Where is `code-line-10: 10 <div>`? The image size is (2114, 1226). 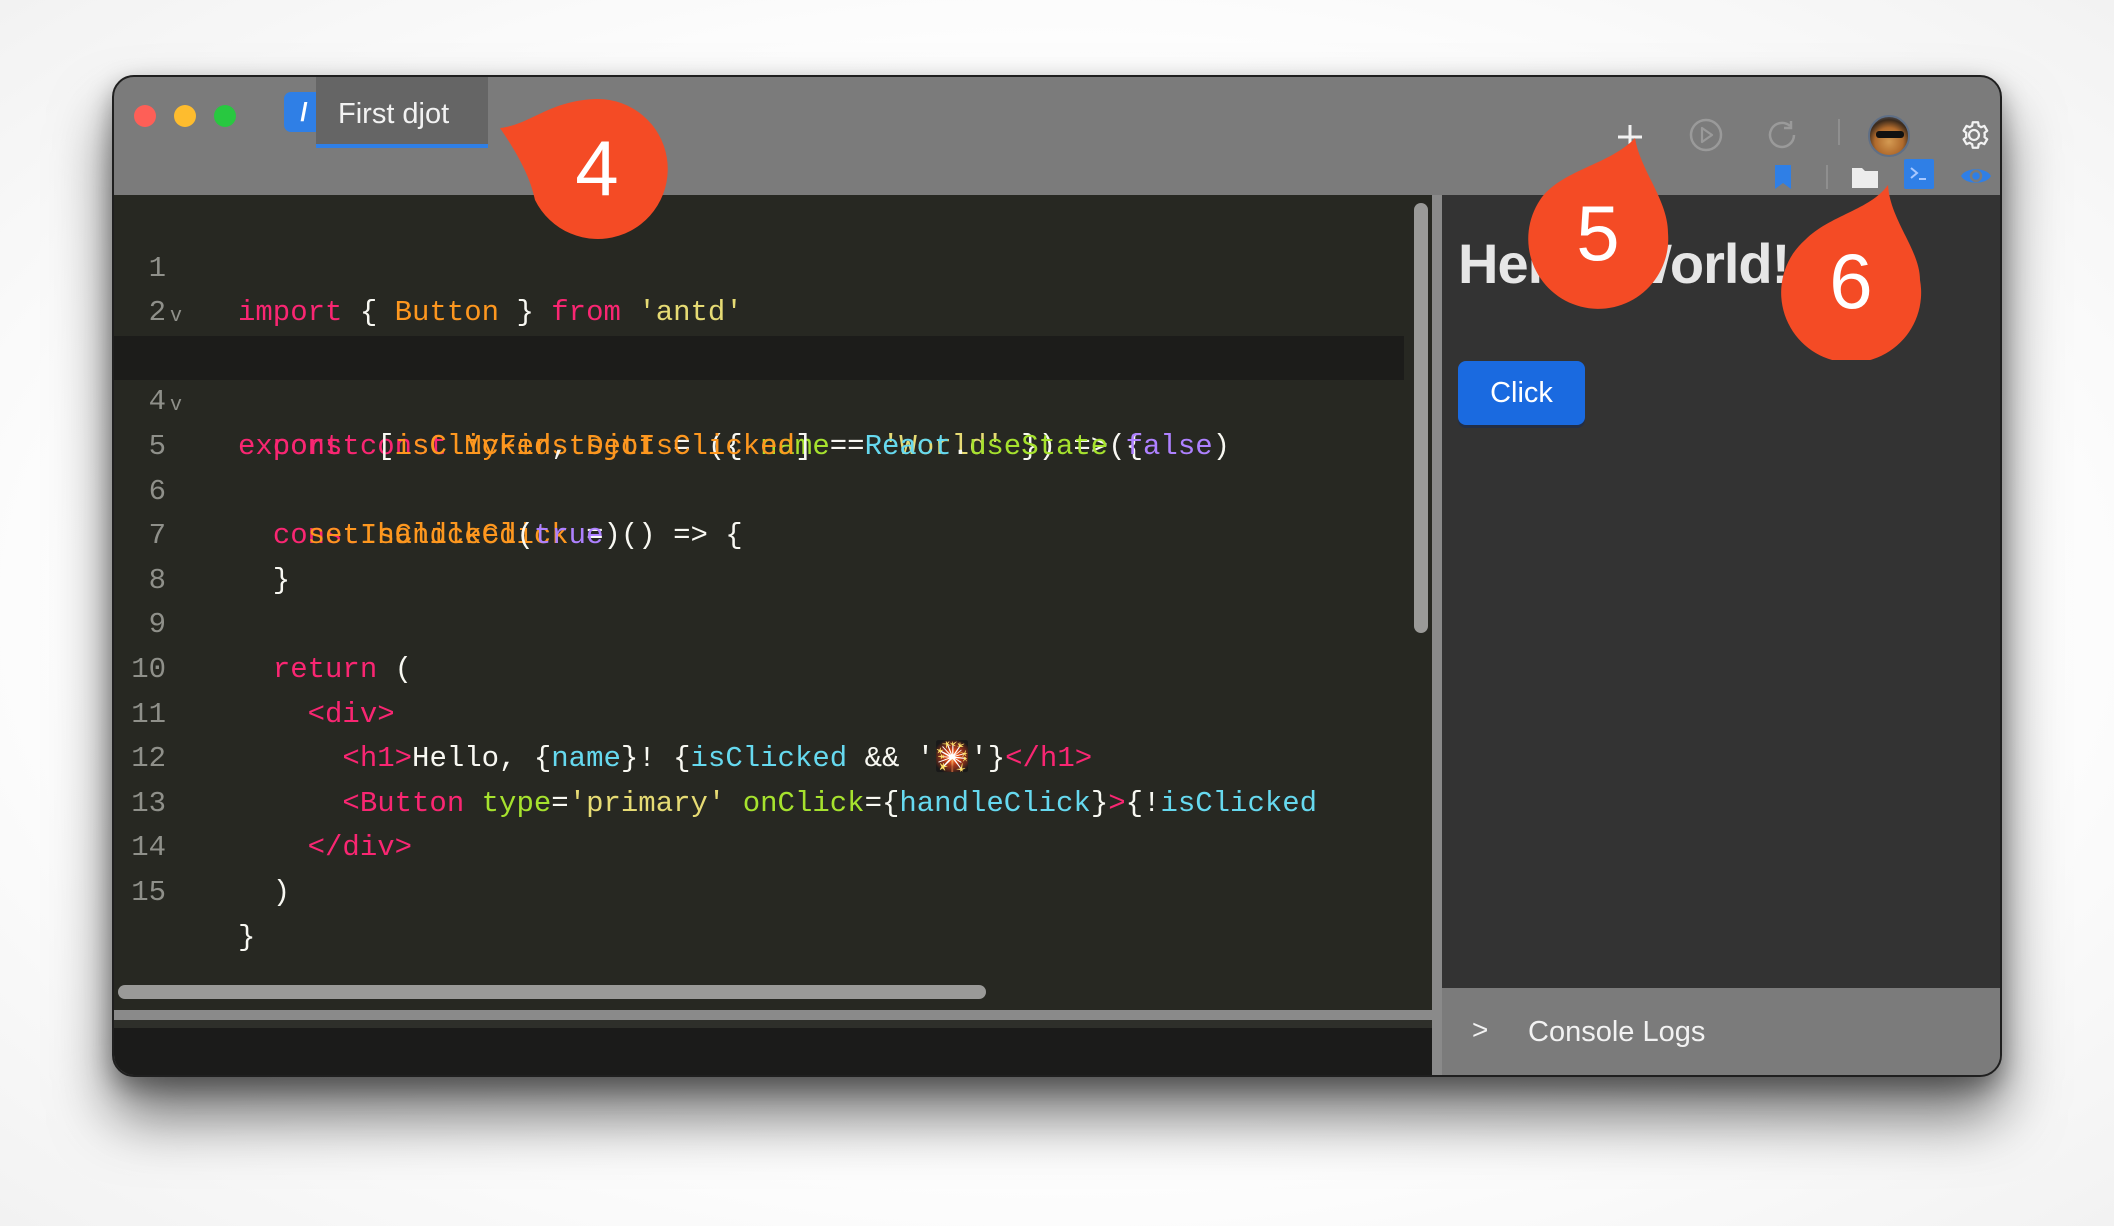 code-line-10: 10 <div> is located at coordinates (773, 667).